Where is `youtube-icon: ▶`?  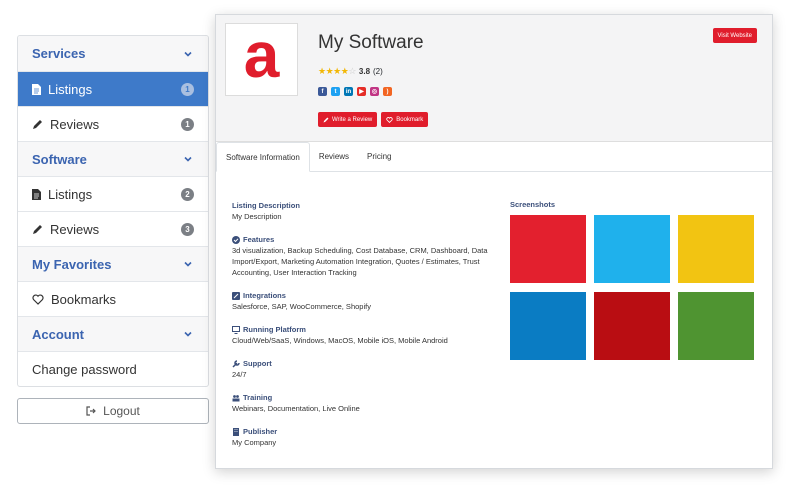
youtube-icon: ▶ is located at coordinates (361, 91).